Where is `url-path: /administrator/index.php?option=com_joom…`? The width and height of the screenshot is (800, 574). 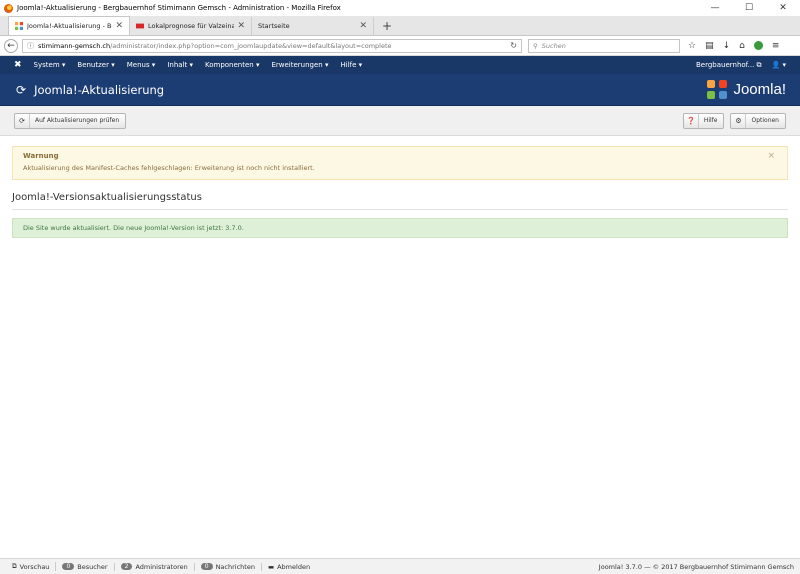 url-path: /administrator/index.php?option=com_joom… is located at coordinates (251, 45).